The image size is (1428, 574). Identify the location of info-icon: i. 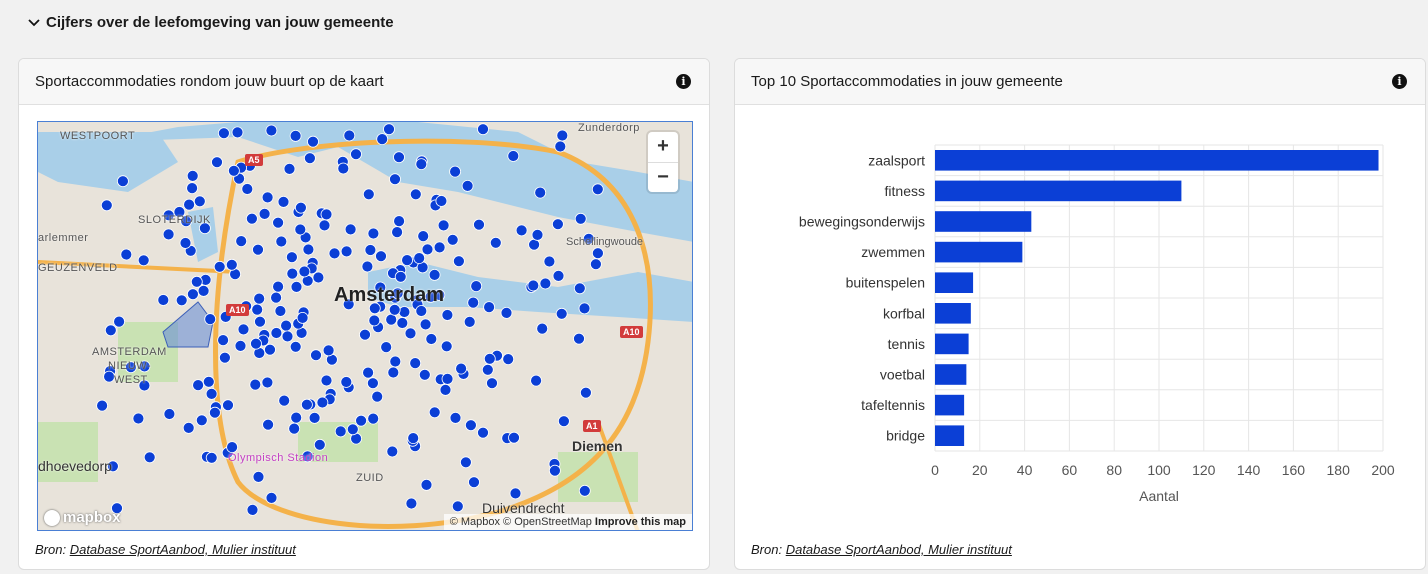
(683, 81).